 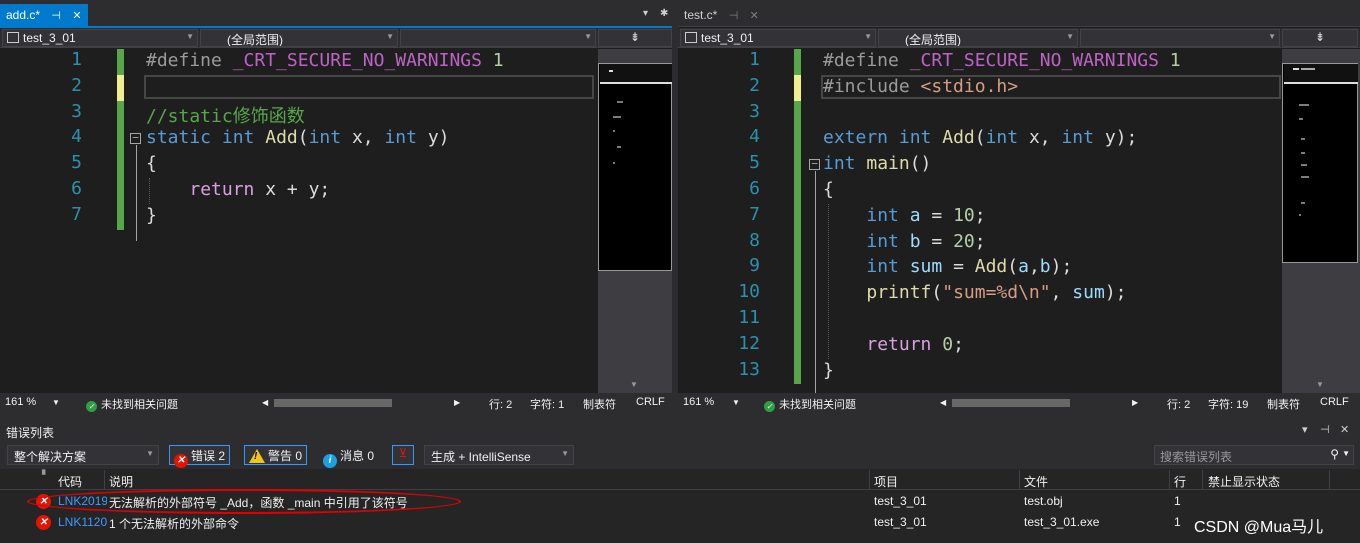 I want to click on code-line: }, so click(x=828, y=370).